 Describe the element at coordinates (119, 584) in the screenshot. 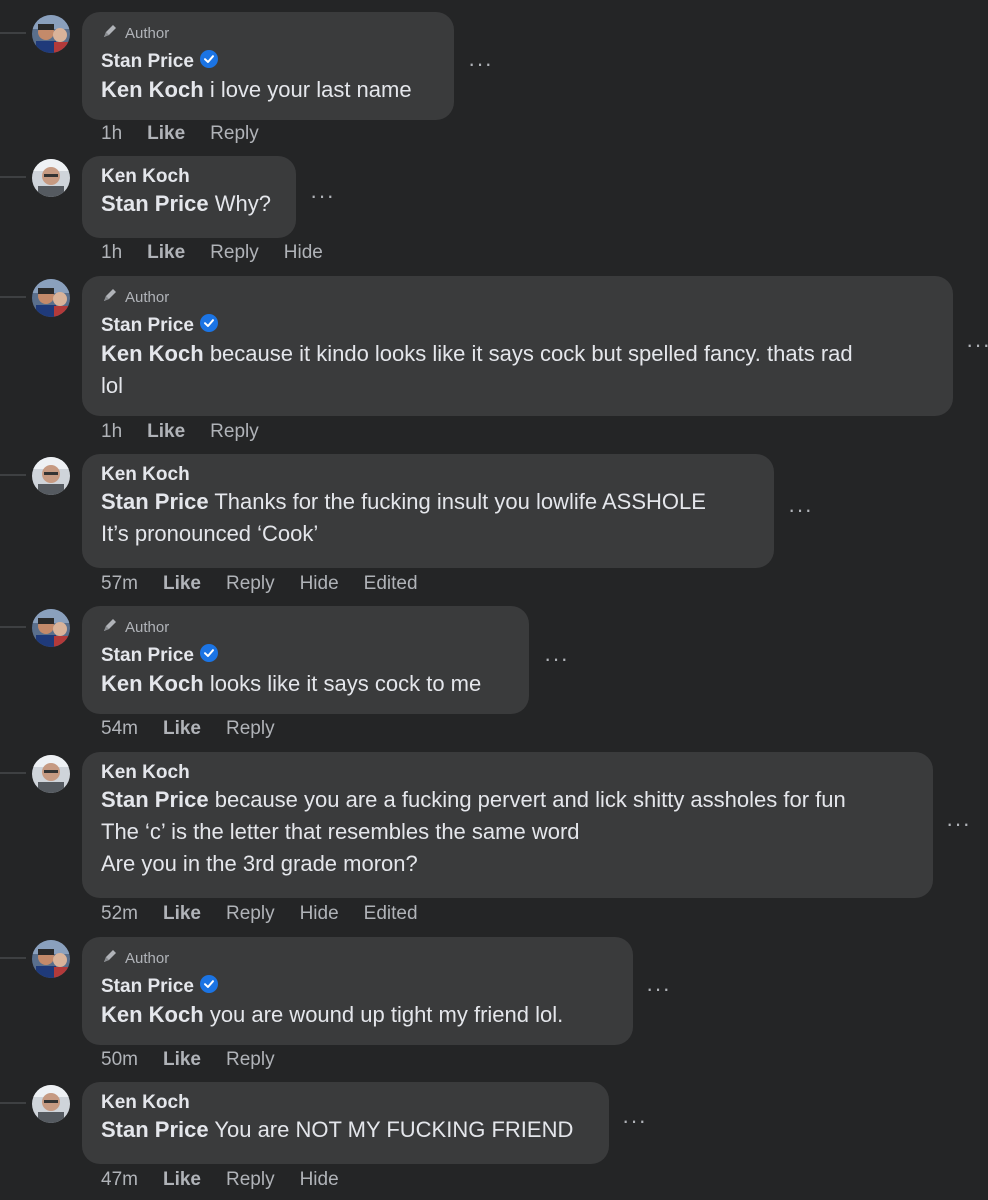

I see `timestamp: 57m` at that location.